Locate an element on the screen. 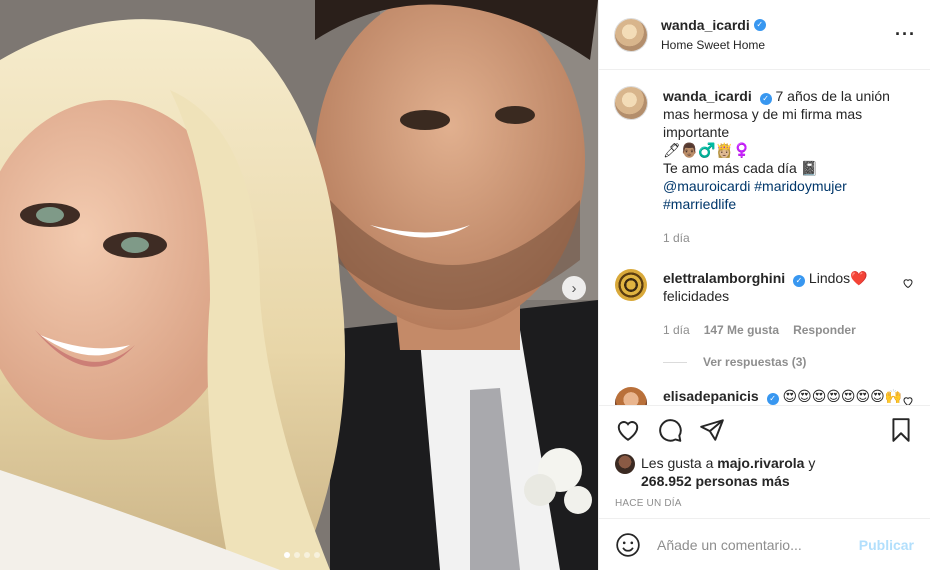 This screenshot has width=930, height=570. carousel-next-button: › is located at coordinates (574, 288).